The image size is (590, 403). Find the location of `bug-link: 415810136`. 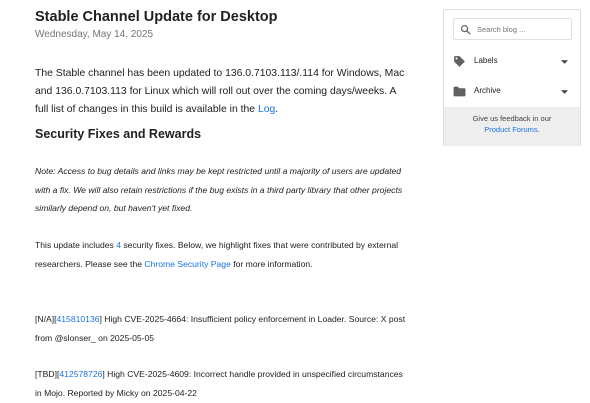

bug-link: 415810136 is located at coordinates (78, 319).